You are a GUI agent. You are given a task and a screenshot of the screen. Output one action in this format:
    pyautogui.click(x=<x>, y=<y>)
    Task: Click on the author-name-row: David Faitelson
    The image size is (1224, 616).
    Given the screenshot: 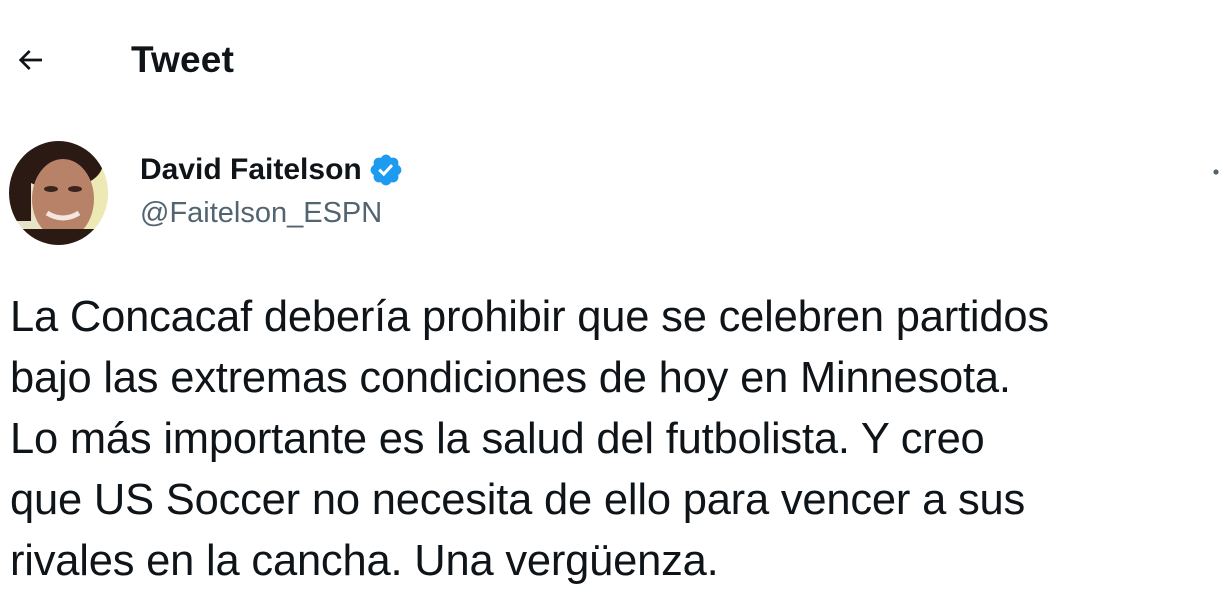 What is the action you would take?
    pyautogui.click(x=272, y=170)
    